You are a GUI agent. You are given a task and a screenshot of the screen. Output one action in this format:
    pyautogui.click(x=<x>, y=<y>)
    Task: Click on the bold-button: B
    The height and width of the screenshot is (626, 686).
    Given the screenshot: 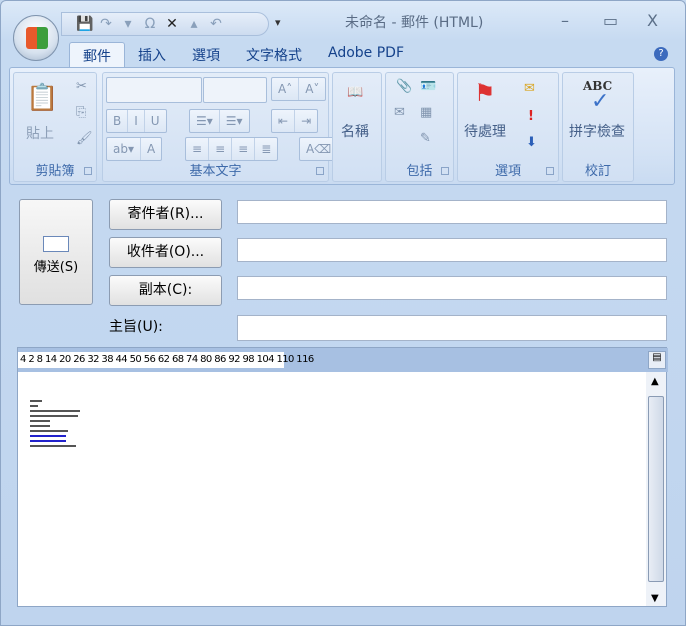 What is the action you would take?
    pyautogui.click(x=118, y=121)
    